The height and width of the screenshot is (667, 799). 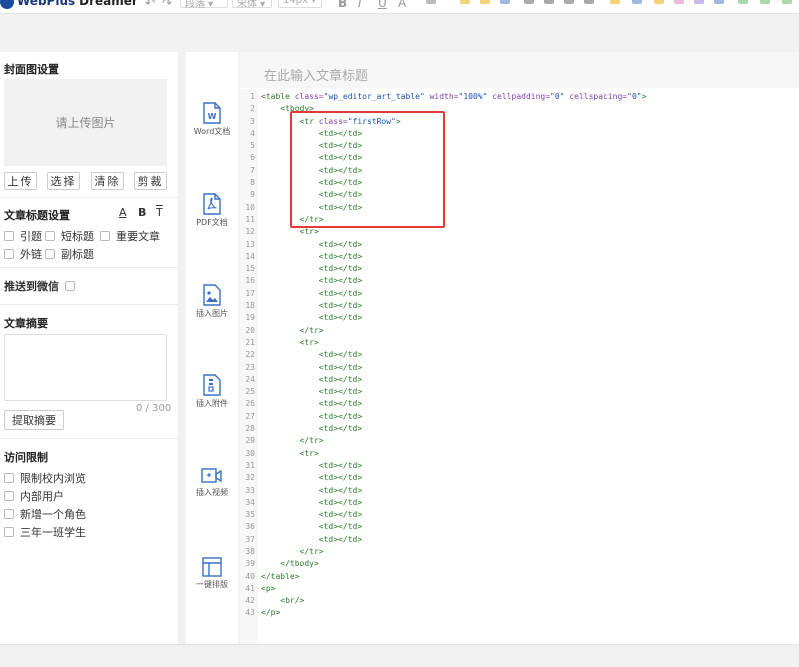 What do you see at coordinates (204, 5) in the screenshot?
I see `paragraph-select: 段落 ▾` at bounding box center [204, 5].